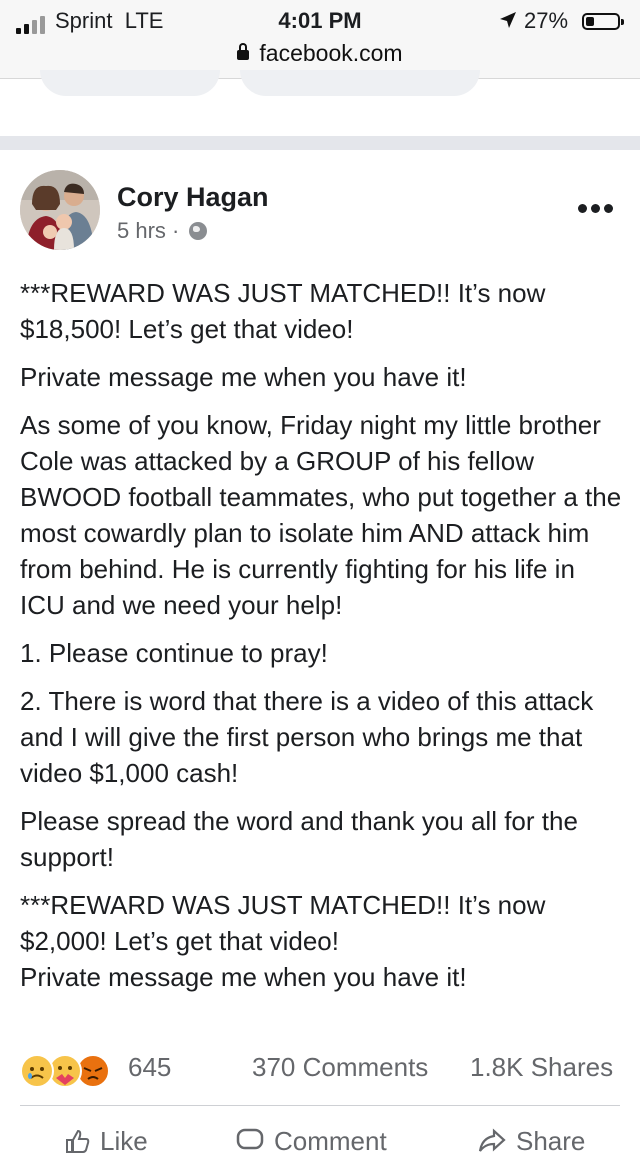 Image resolution: width=640 pixels, height=1157 pixels. I want to click on post-actions-bar: Like Comment Share, so click(320, 1138).